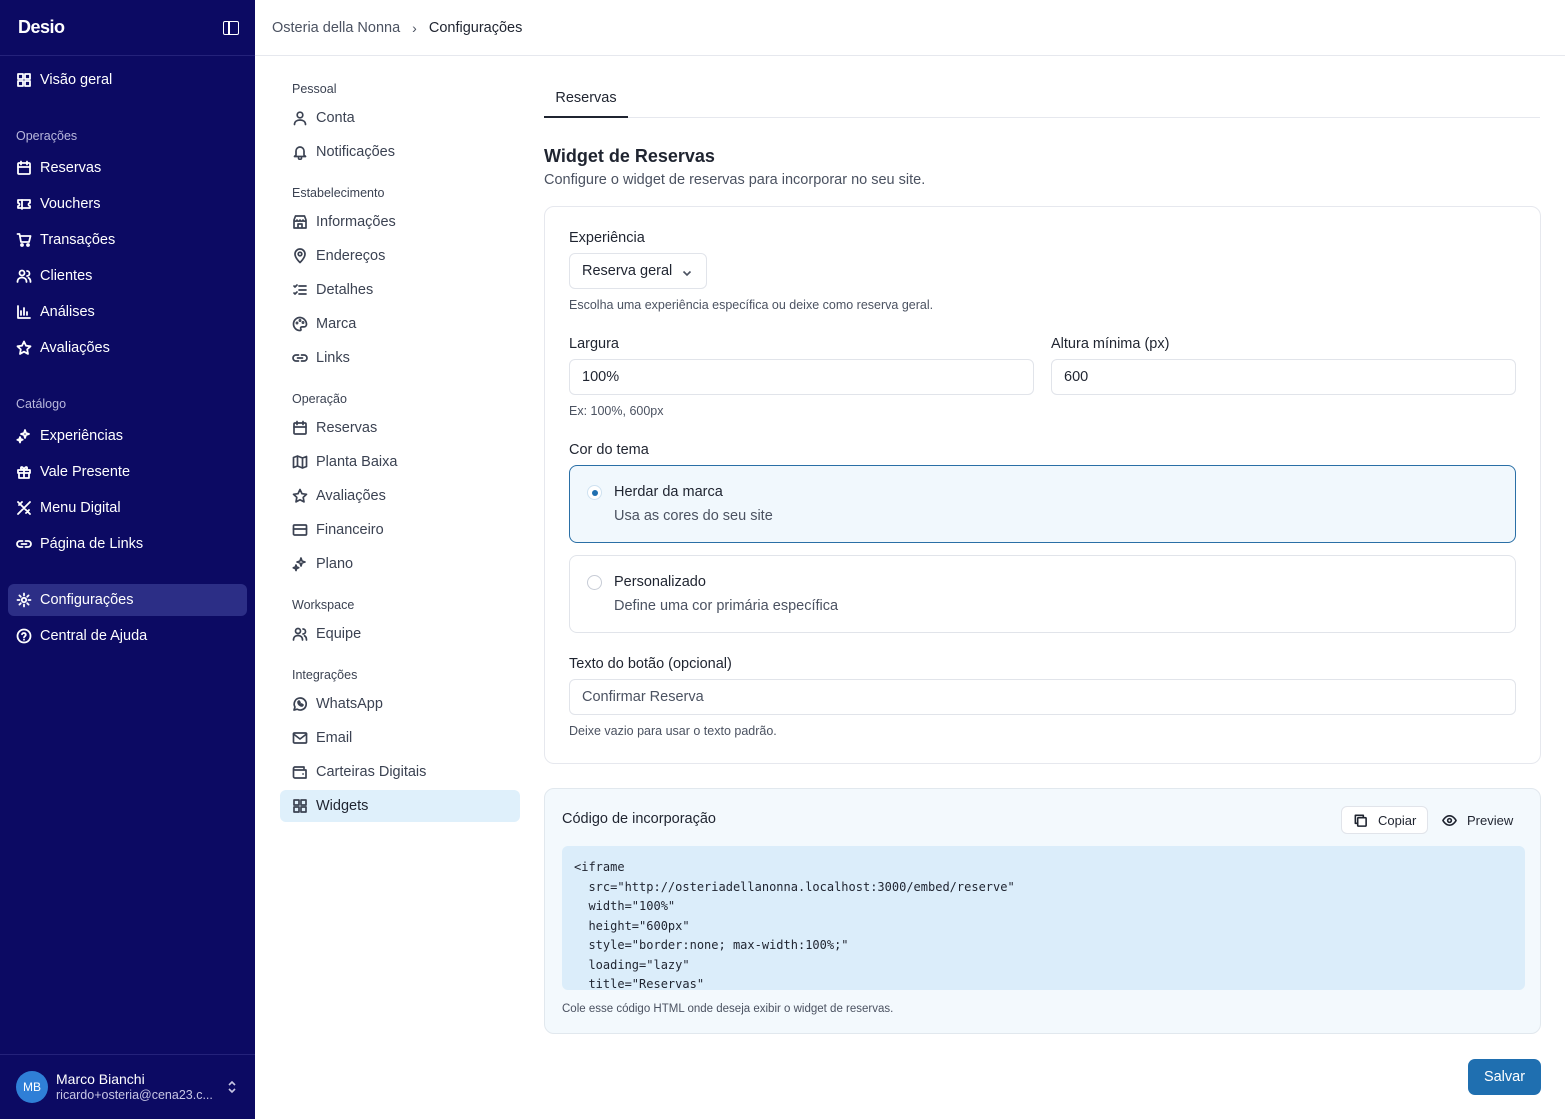  What do you see at coordinates (80, 508) in the screenshot?
I see `nav-label: Menu Digital` at bounding box center [80, 508].